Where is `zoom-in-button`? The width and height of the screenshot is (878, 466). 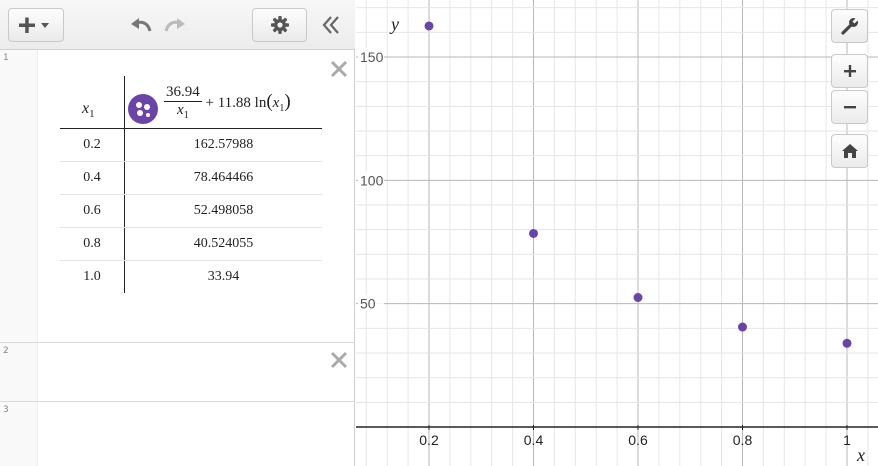
zoom-in-button is located at coordinates (849, 71).